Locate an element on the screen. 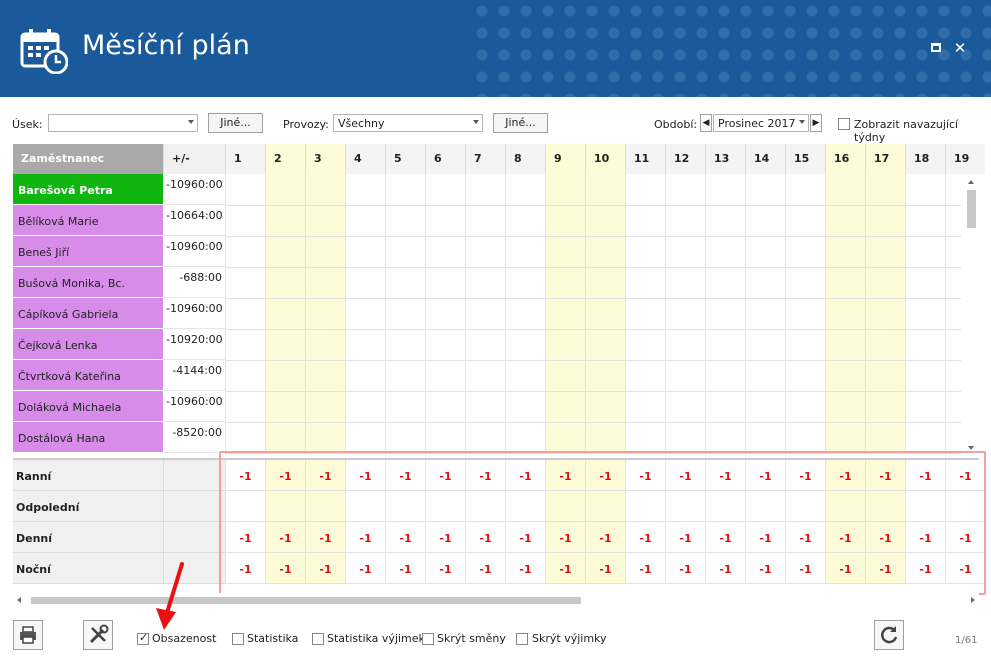 This screenshot has height=658, width=991. scroll-thumb is located at coordinates (971, 209).